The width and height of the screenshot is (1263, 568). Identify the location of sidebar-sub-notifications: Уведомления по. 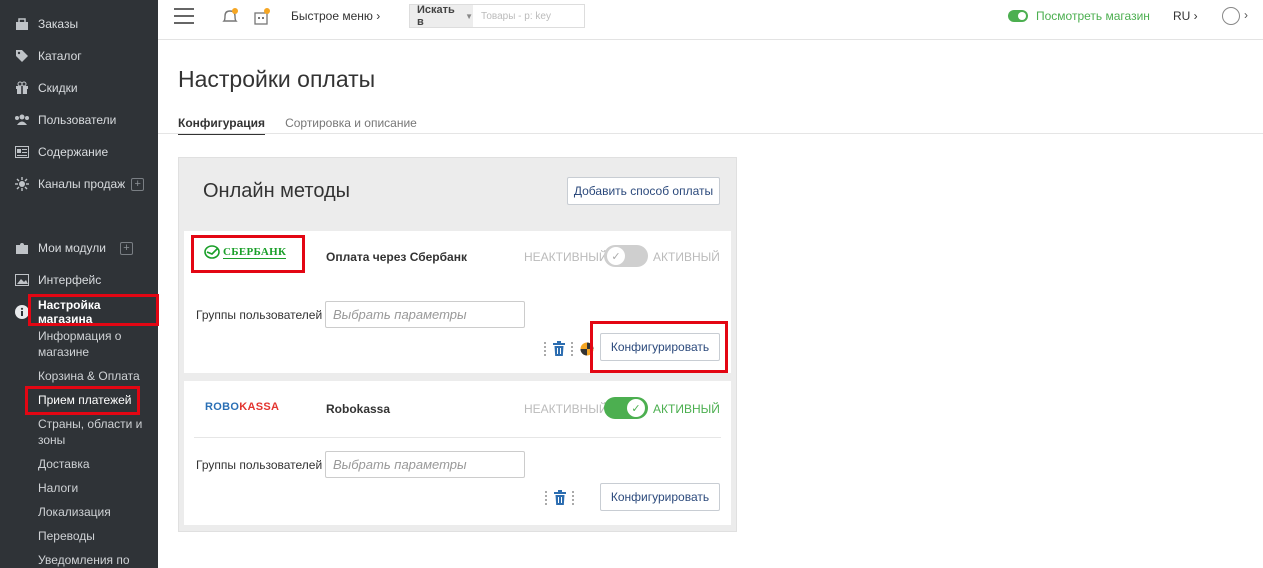
(94, 560).